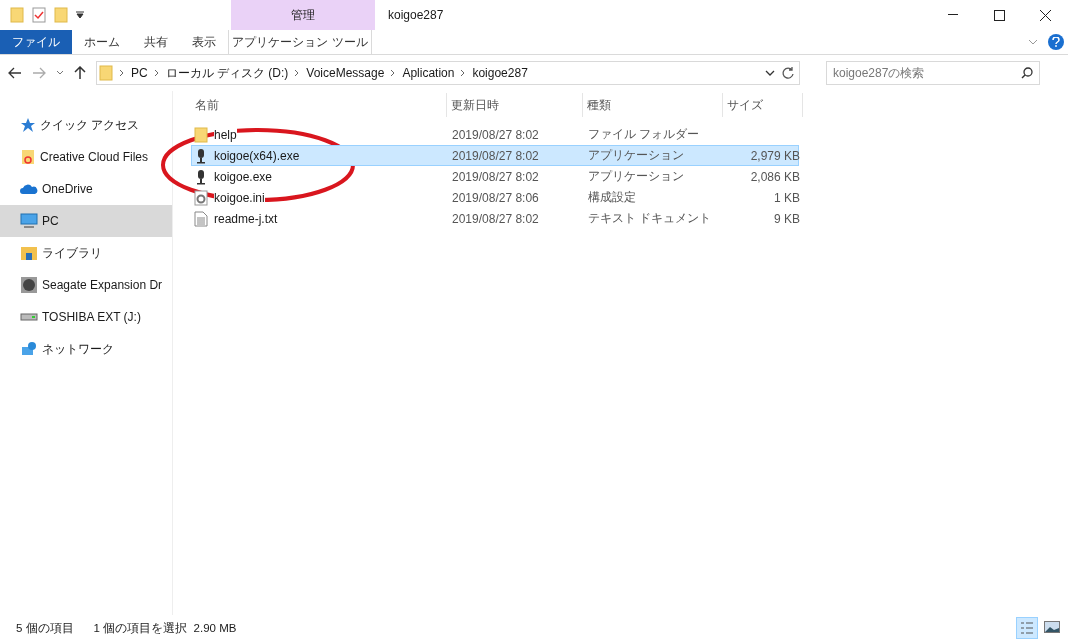 This screenshot has width=1068, height=641. What do you see at coordinates (1027, 73) in the screenshot?
I see `search-icon` at bounding box center [1027, 73].